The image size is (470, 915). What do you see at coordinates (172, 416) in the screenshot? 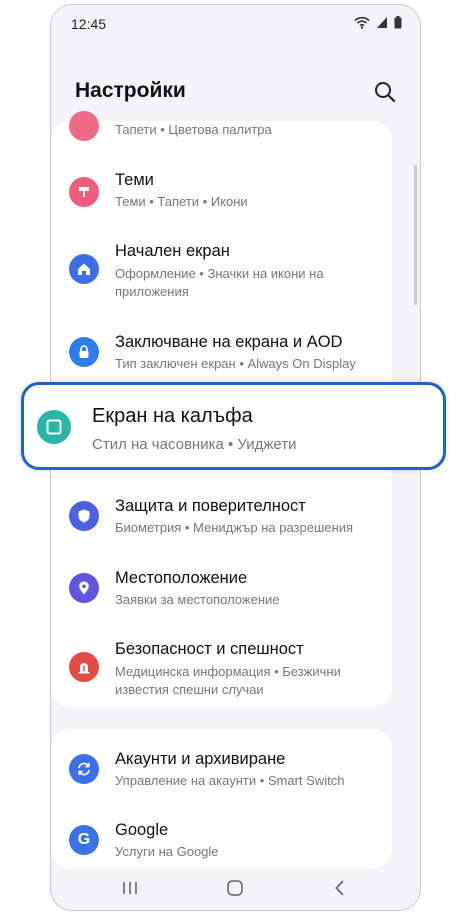
I see `row-title: Екран на калъфа` at bounding box center [172, 416].